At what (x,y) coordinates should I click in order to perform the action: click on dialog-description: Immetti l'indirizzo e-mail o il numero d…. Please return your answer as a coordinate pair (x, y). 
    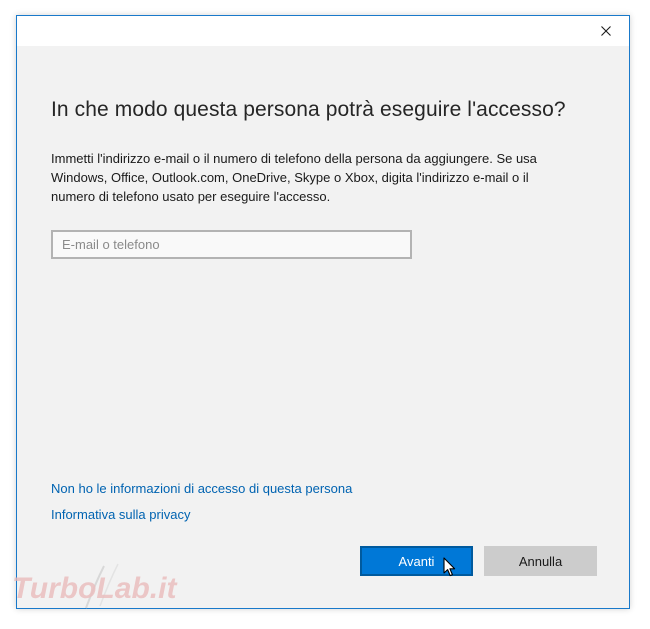
    Looking at the image, I should click on (294, 177).